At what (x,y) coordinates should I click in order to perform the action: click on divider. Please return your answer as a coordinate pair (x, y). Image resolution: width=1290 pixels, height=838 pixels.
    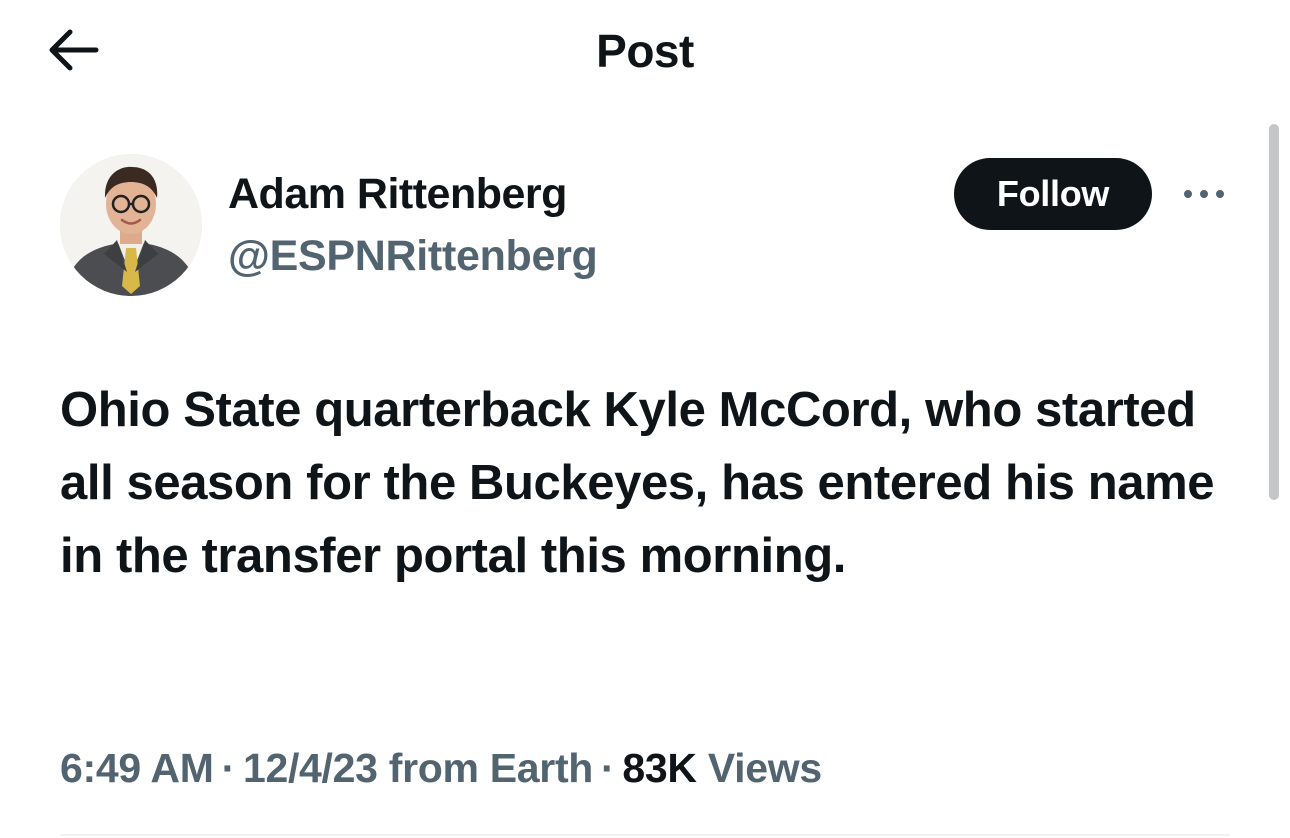
    Looking at the image, I should click on (645, 835).